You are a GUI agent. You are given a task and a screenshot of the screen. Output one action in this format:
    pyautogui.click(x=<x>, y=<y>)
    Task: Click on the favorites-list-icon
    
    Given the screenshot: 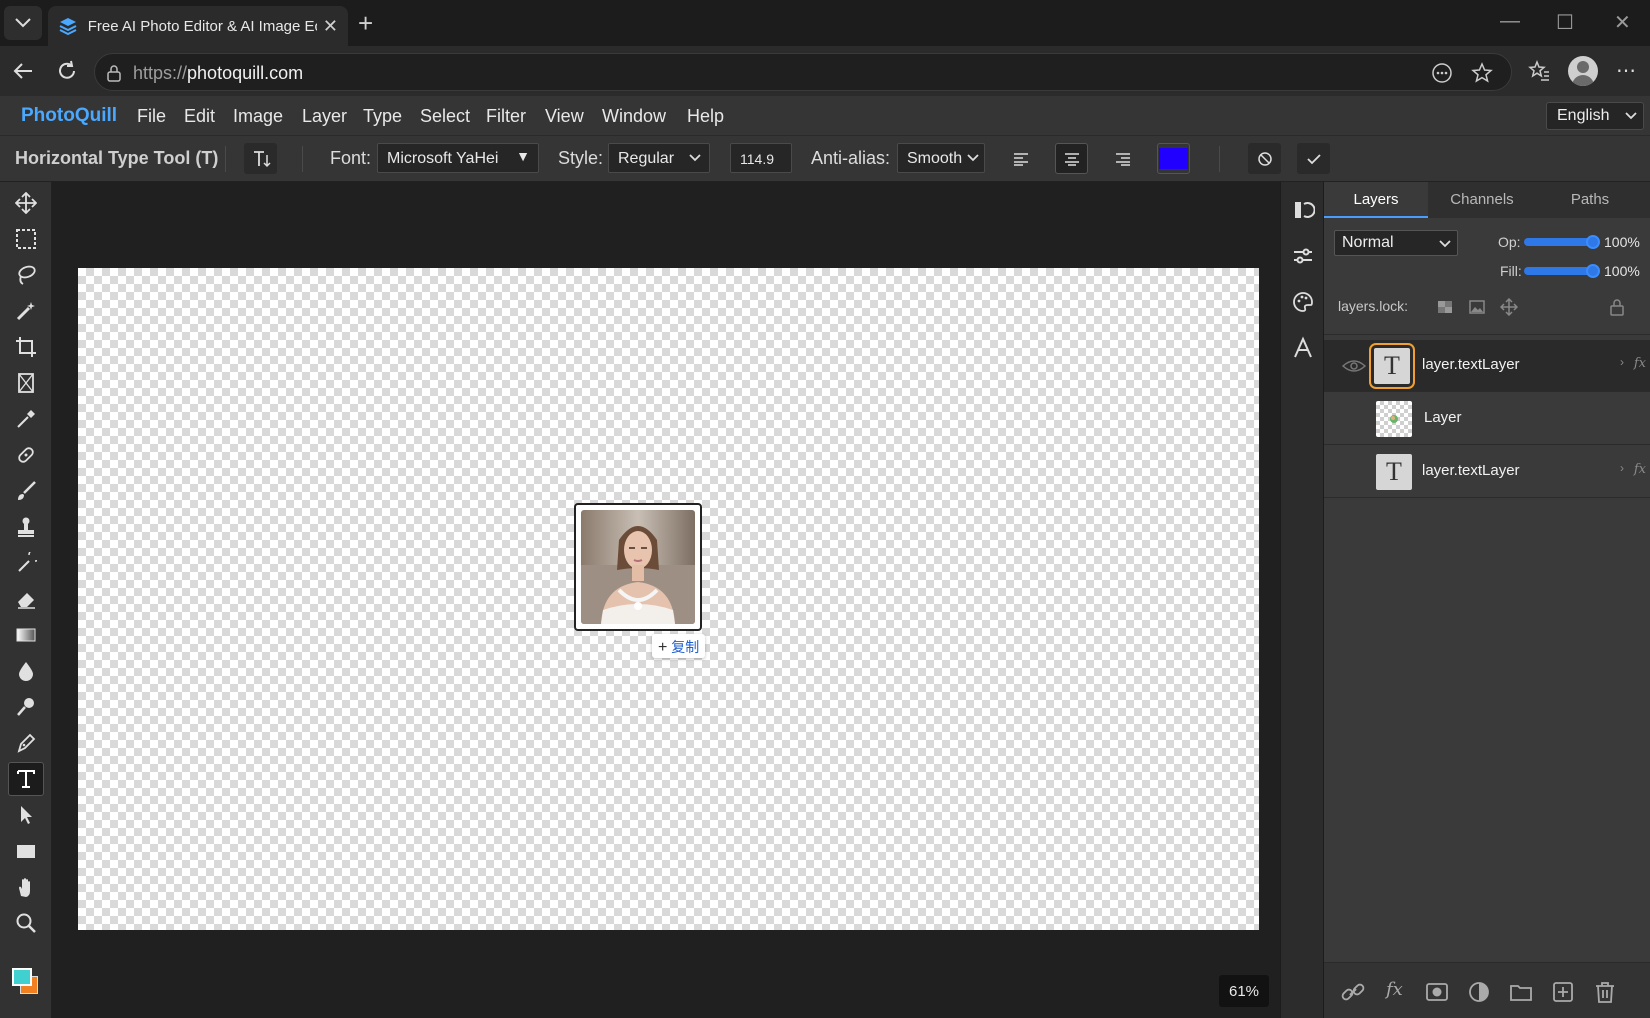 What is the action you would take?
    pyautogui.click(x=1539, y=71)
    